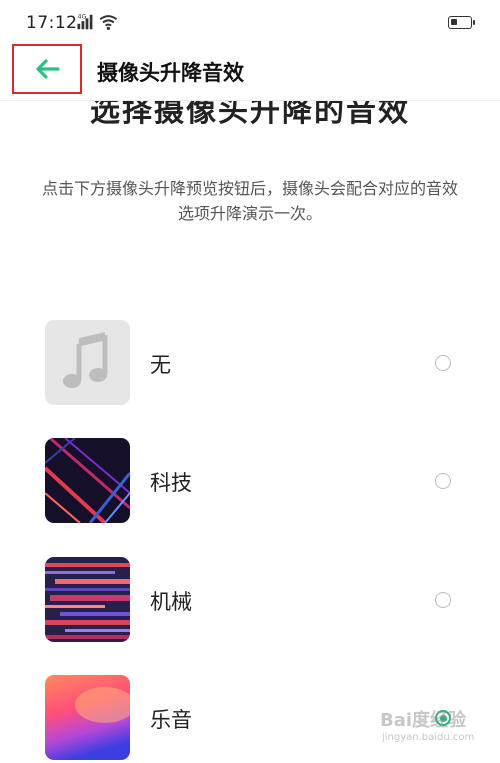 Image resolution: width=500 pixels, height=763 pixels. I want to click on back-button, so click(47, 69).